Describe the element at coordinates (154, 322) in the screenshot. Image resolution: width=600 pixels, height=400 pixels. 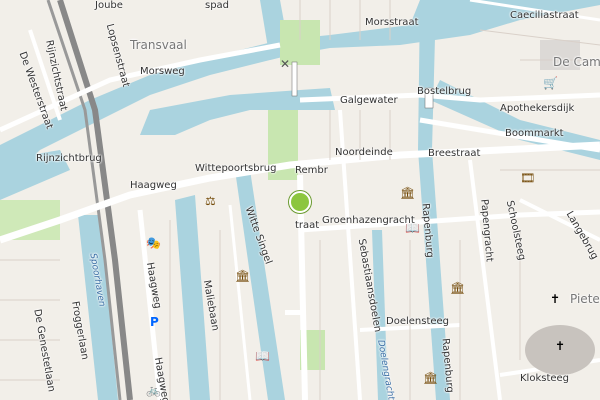
I see `parking-icon: P` at that location.